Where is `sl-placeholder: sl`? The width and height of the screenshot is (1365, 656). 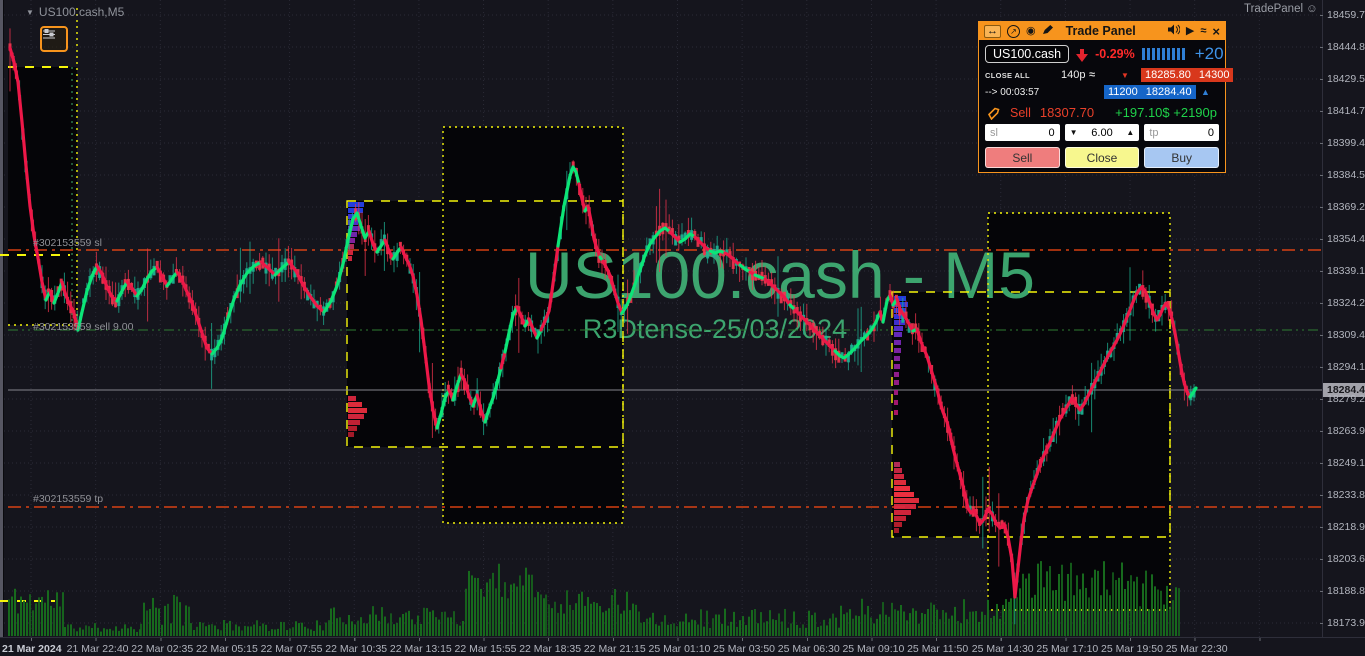 sl-placeholder: sl is located at coordinates (994, 132).